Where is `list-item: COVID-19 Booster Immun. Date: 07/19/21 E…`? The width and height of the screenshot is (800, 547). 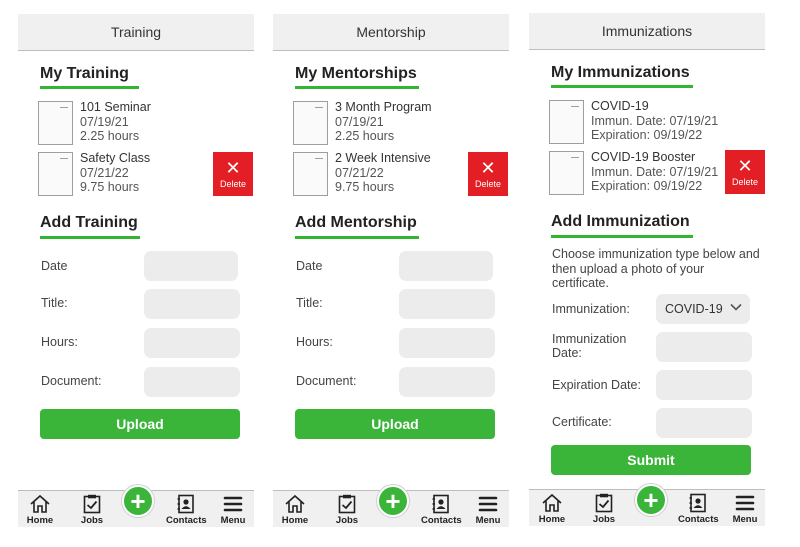
list-item: COVID-19 Booster Immun. Date: 07/19/21 E… is located at coordinates (637, 173).